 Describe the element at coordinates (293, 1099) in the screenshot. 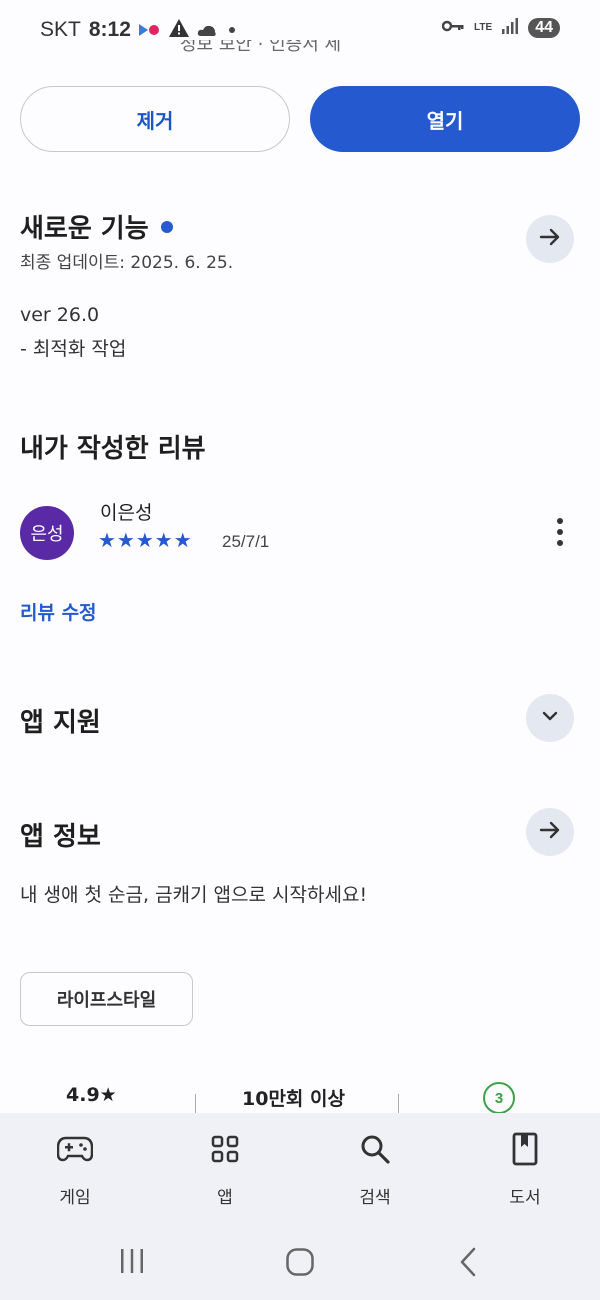

I see `downloads-stat: 10만회 이상` at that location.